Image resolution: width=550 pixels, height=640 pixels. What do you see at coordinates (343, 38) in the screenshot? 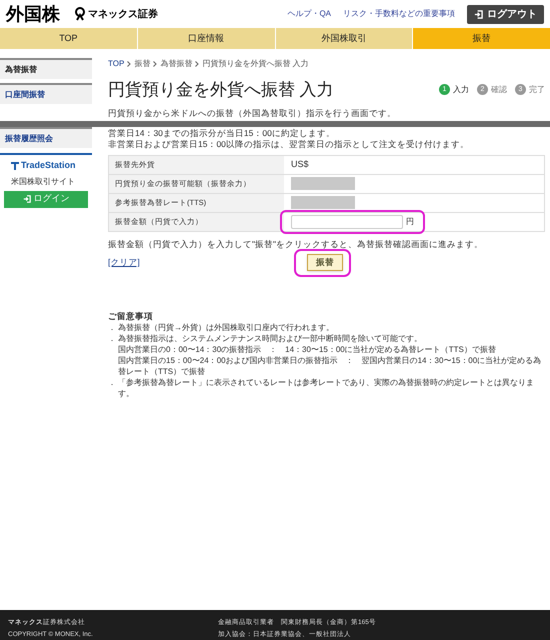
I see `nav-tab: 外国株取引` at bounding box center [343, 38].